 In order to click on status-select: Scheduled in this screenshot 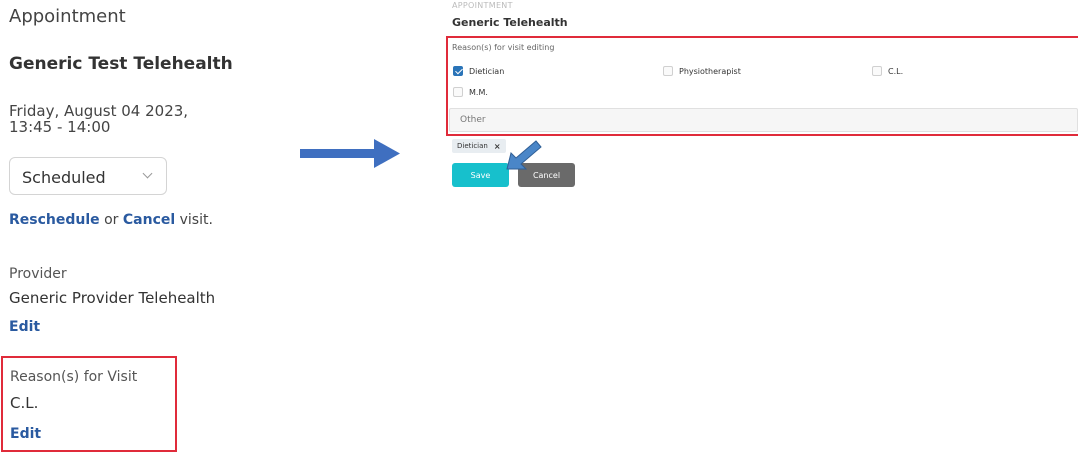, I will do `click(88, 176)`.